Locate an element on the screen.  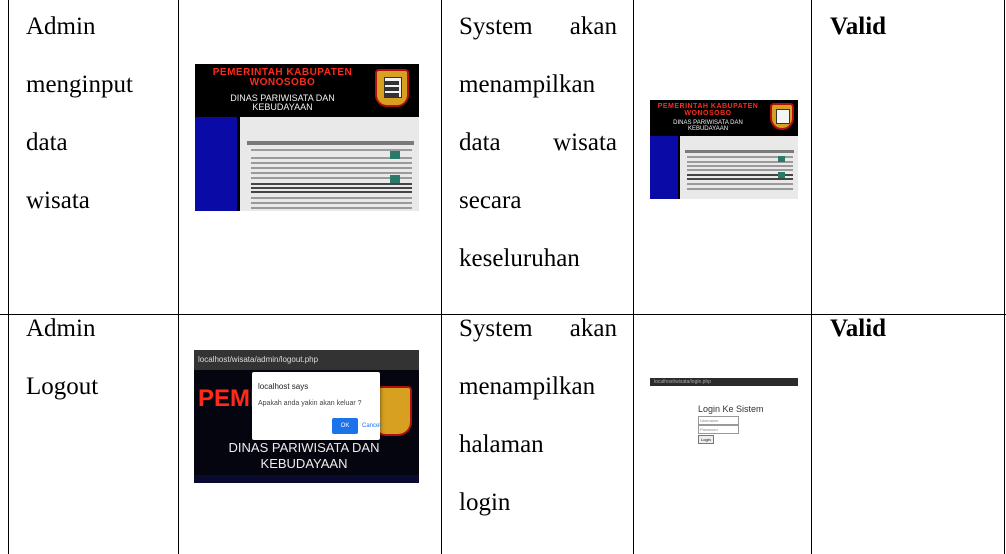
cell-text-line: keseluruhan is located at coordinates (519, 258).